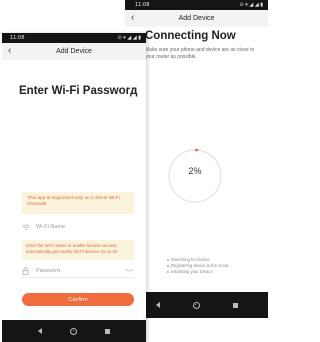 This screenshot has width=320, height=342. Describe the element at coordinates (195, 171) in the screenshot. I see `progress-percent: 2%` at that location.